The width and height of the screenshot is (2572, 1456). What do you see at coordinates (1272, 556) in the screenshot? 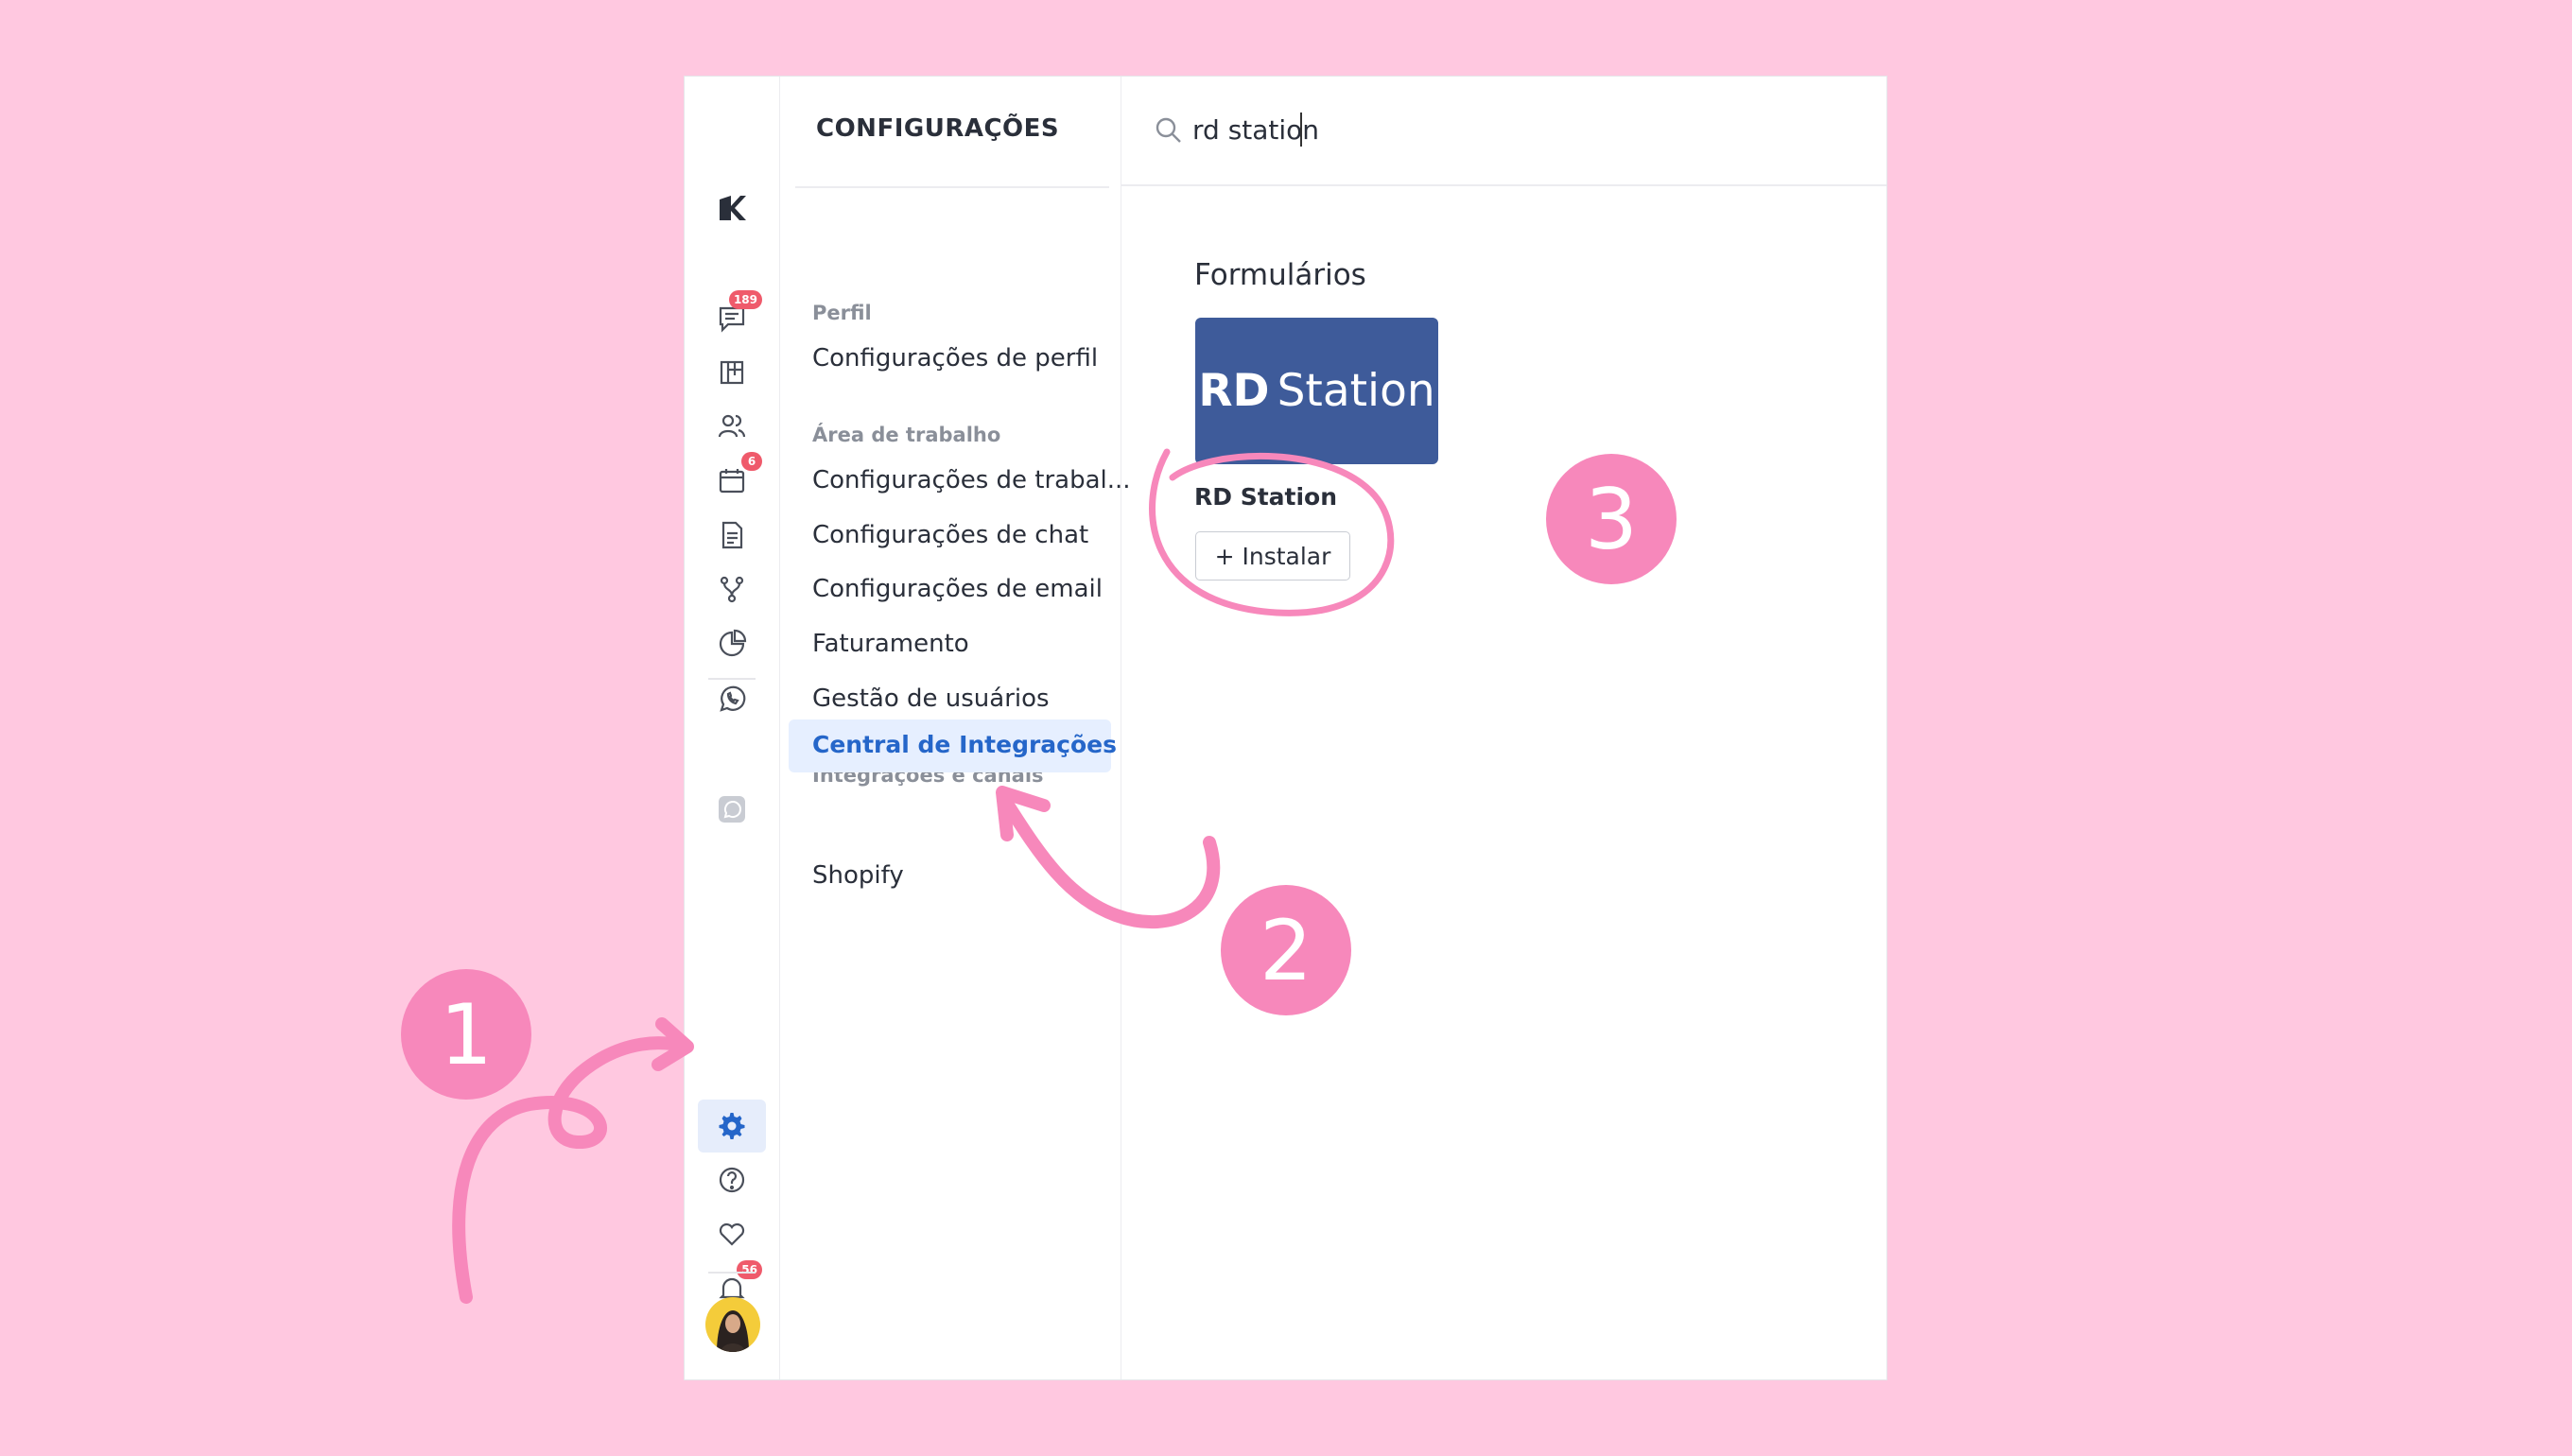
I see `install-button: + Instalar` at bounding box center [1272, 556].